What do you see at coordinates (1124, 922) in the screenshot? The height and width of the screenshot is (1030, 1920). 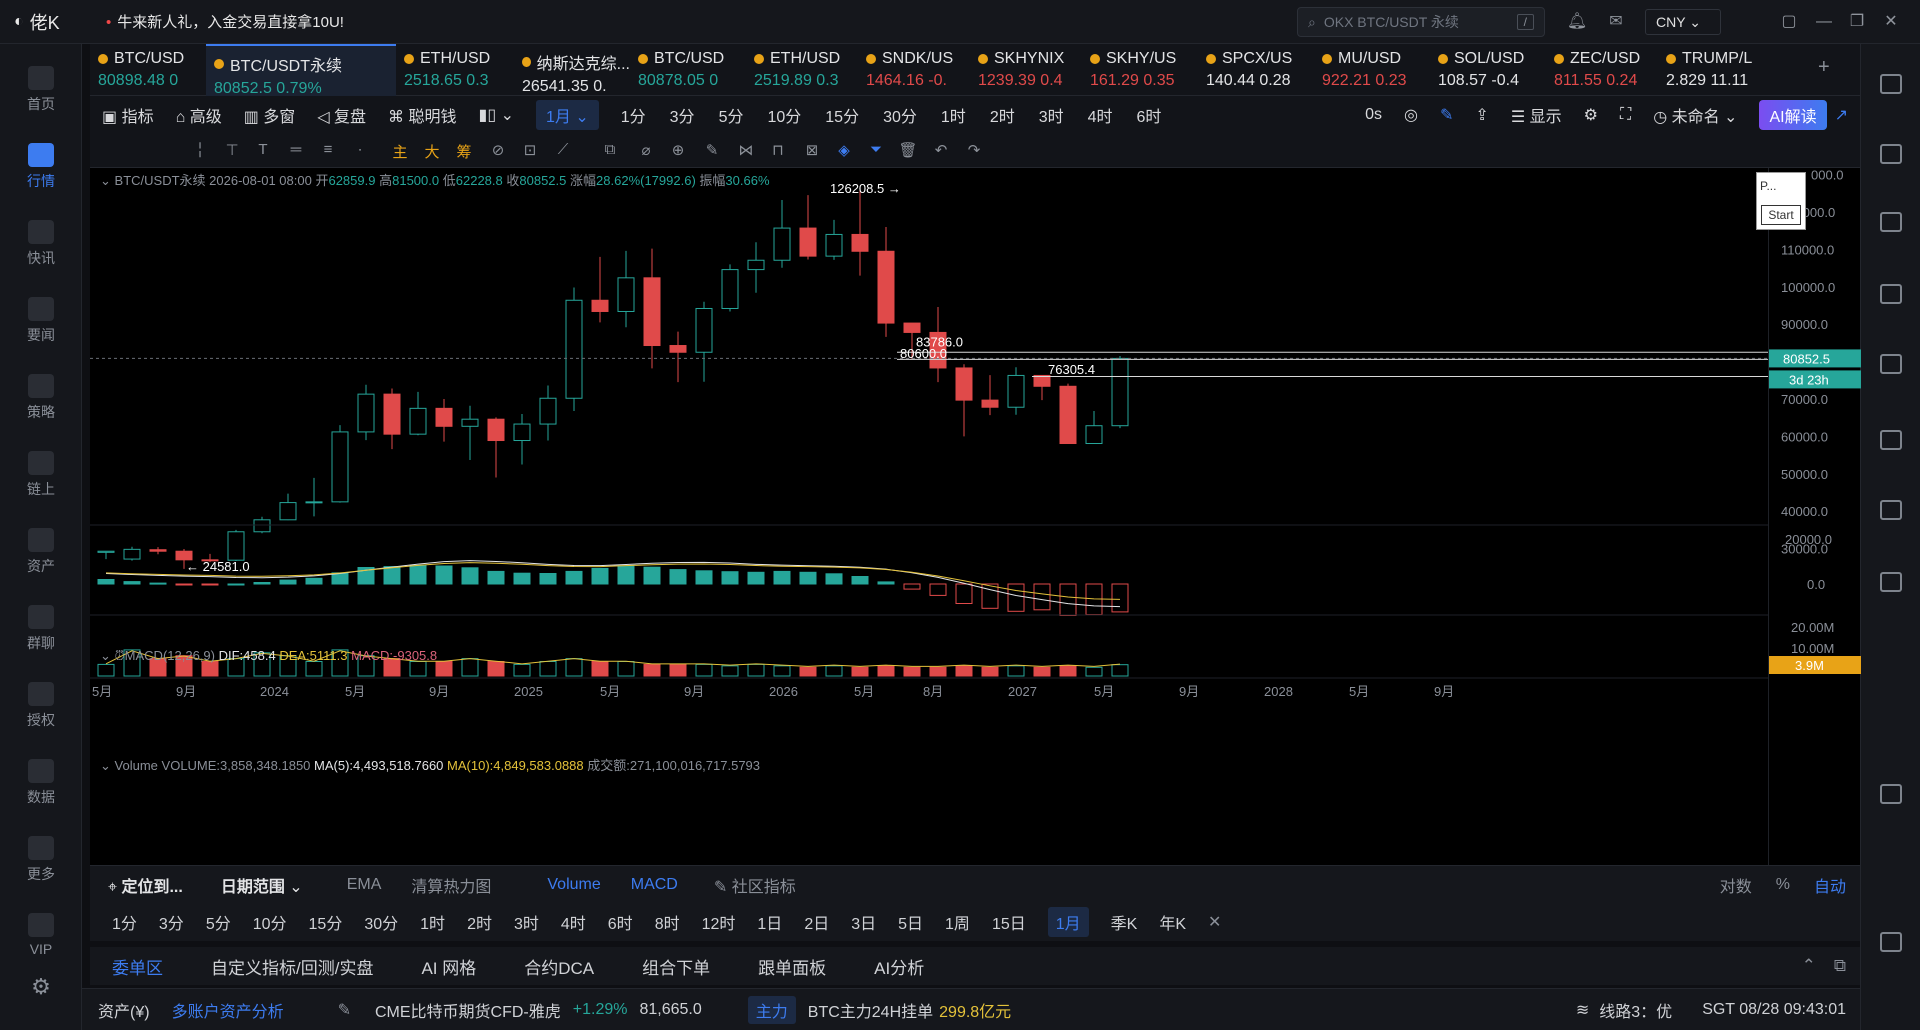 I see `bottom-interval-20: 季K` at bounding box center [1124, 922].